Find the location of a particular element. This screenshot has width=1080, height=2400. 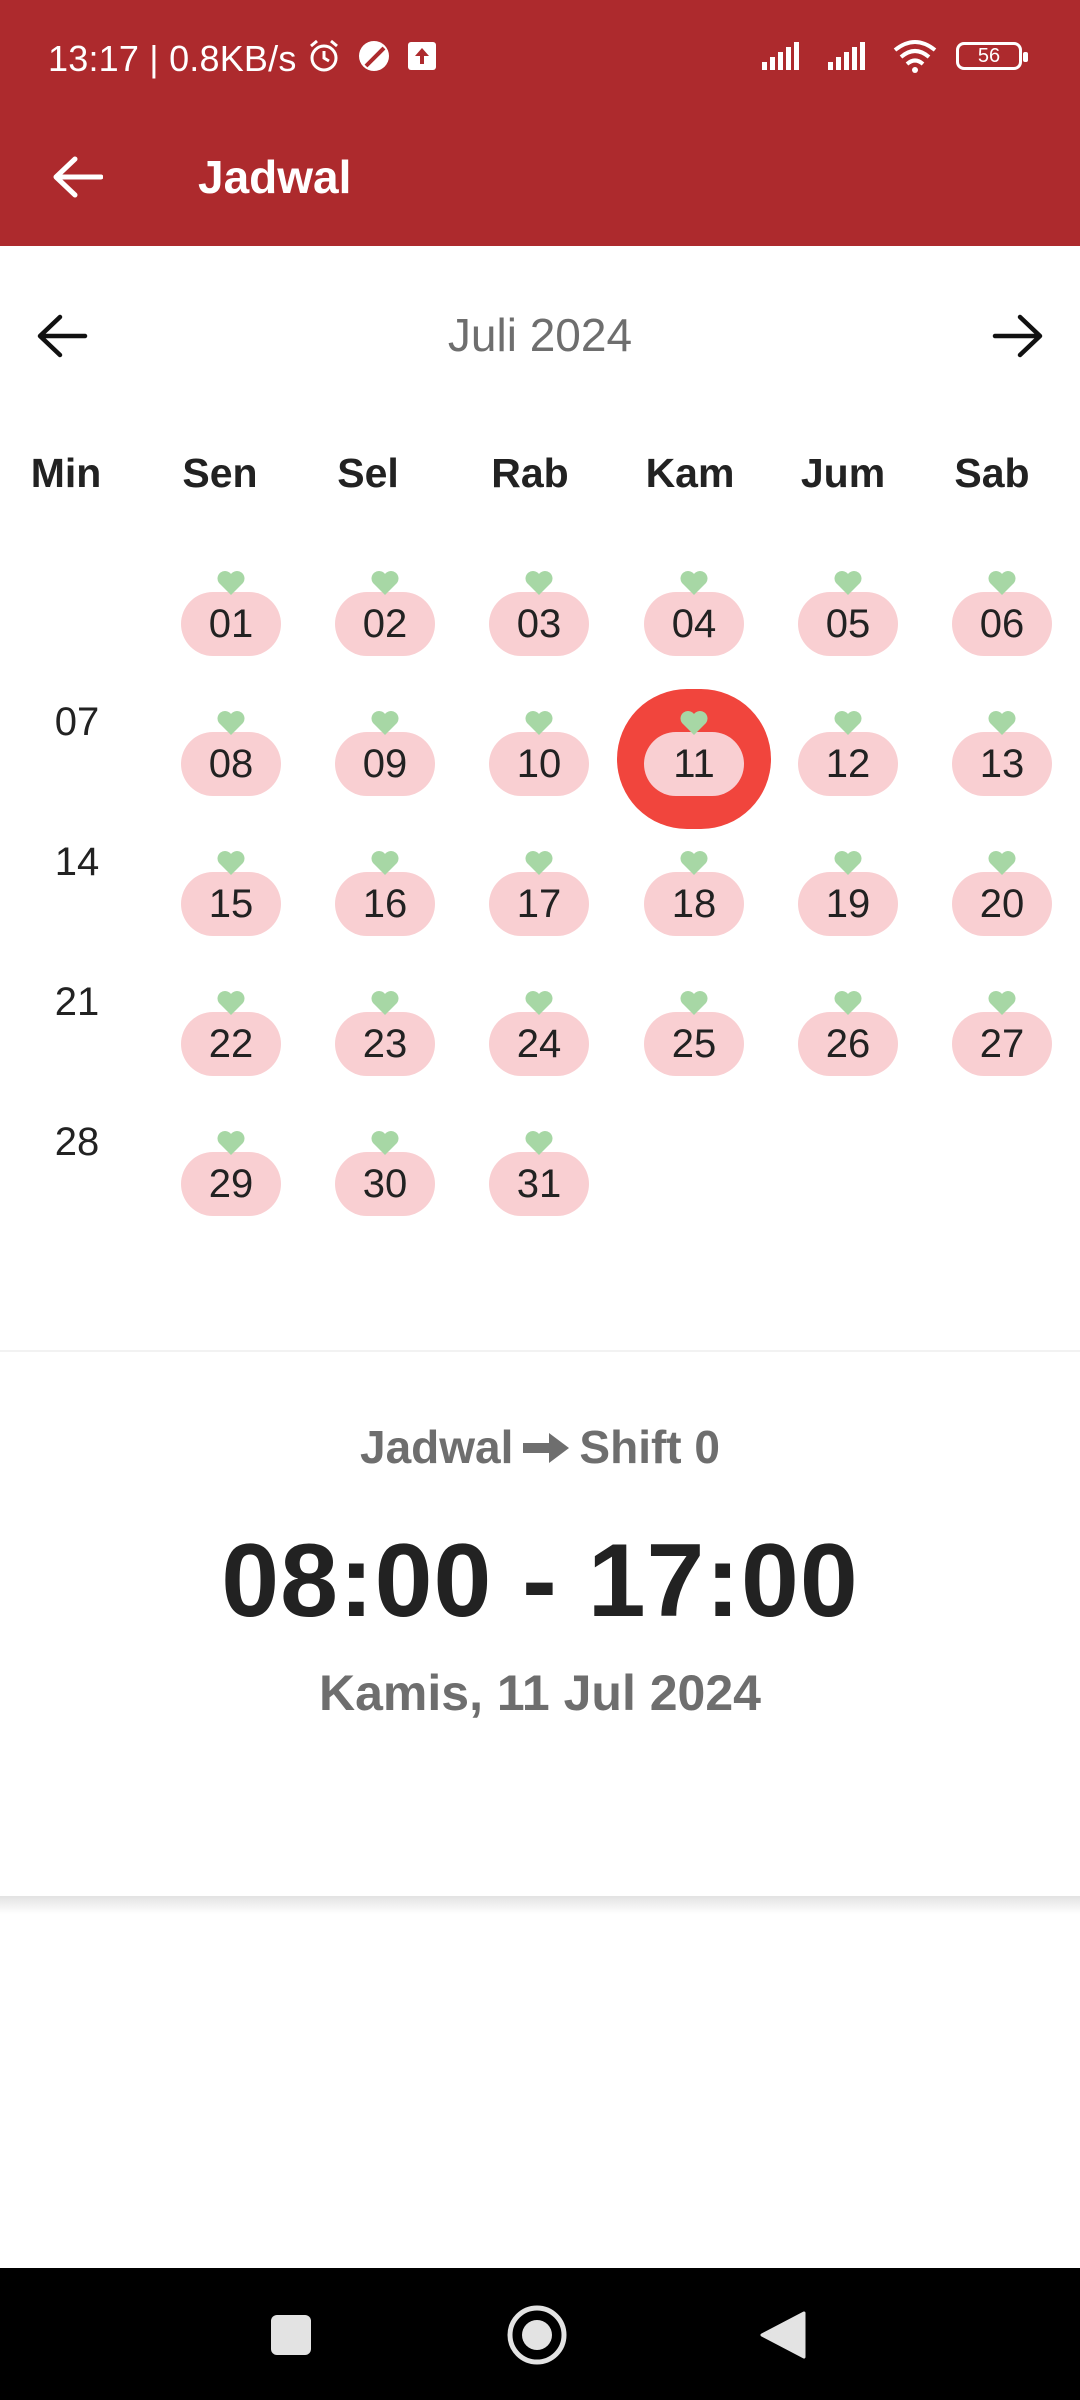

back-button is located at coordinates (77, 177).